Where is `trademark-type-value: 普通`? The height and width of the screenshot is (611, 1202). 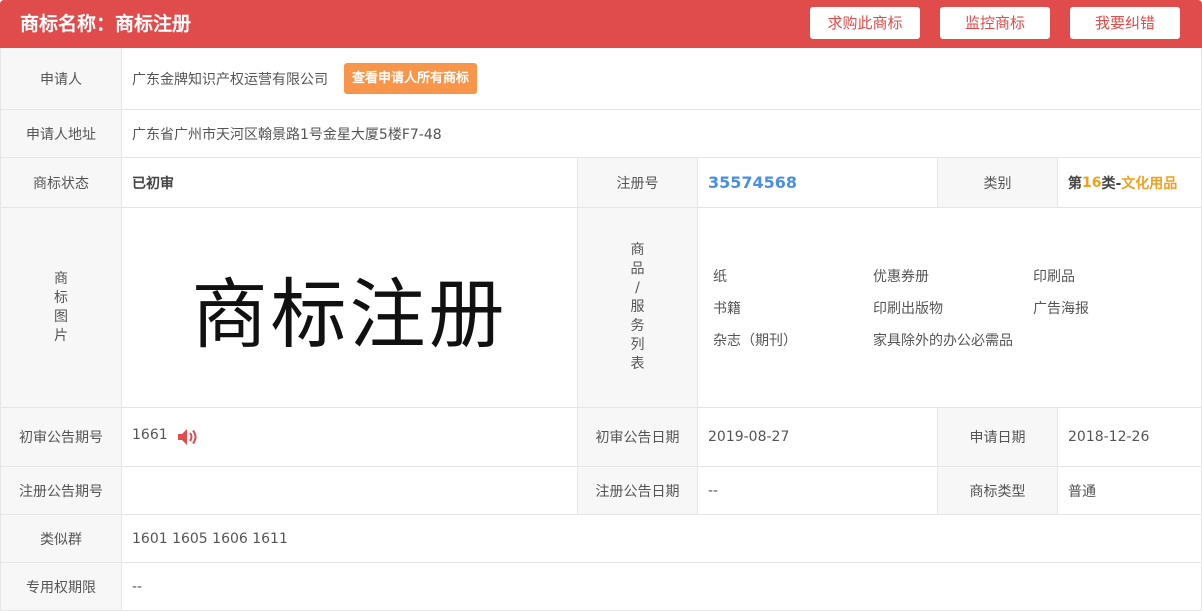 trademark-type-value: 普通 is located at coordinates (1130, 491).